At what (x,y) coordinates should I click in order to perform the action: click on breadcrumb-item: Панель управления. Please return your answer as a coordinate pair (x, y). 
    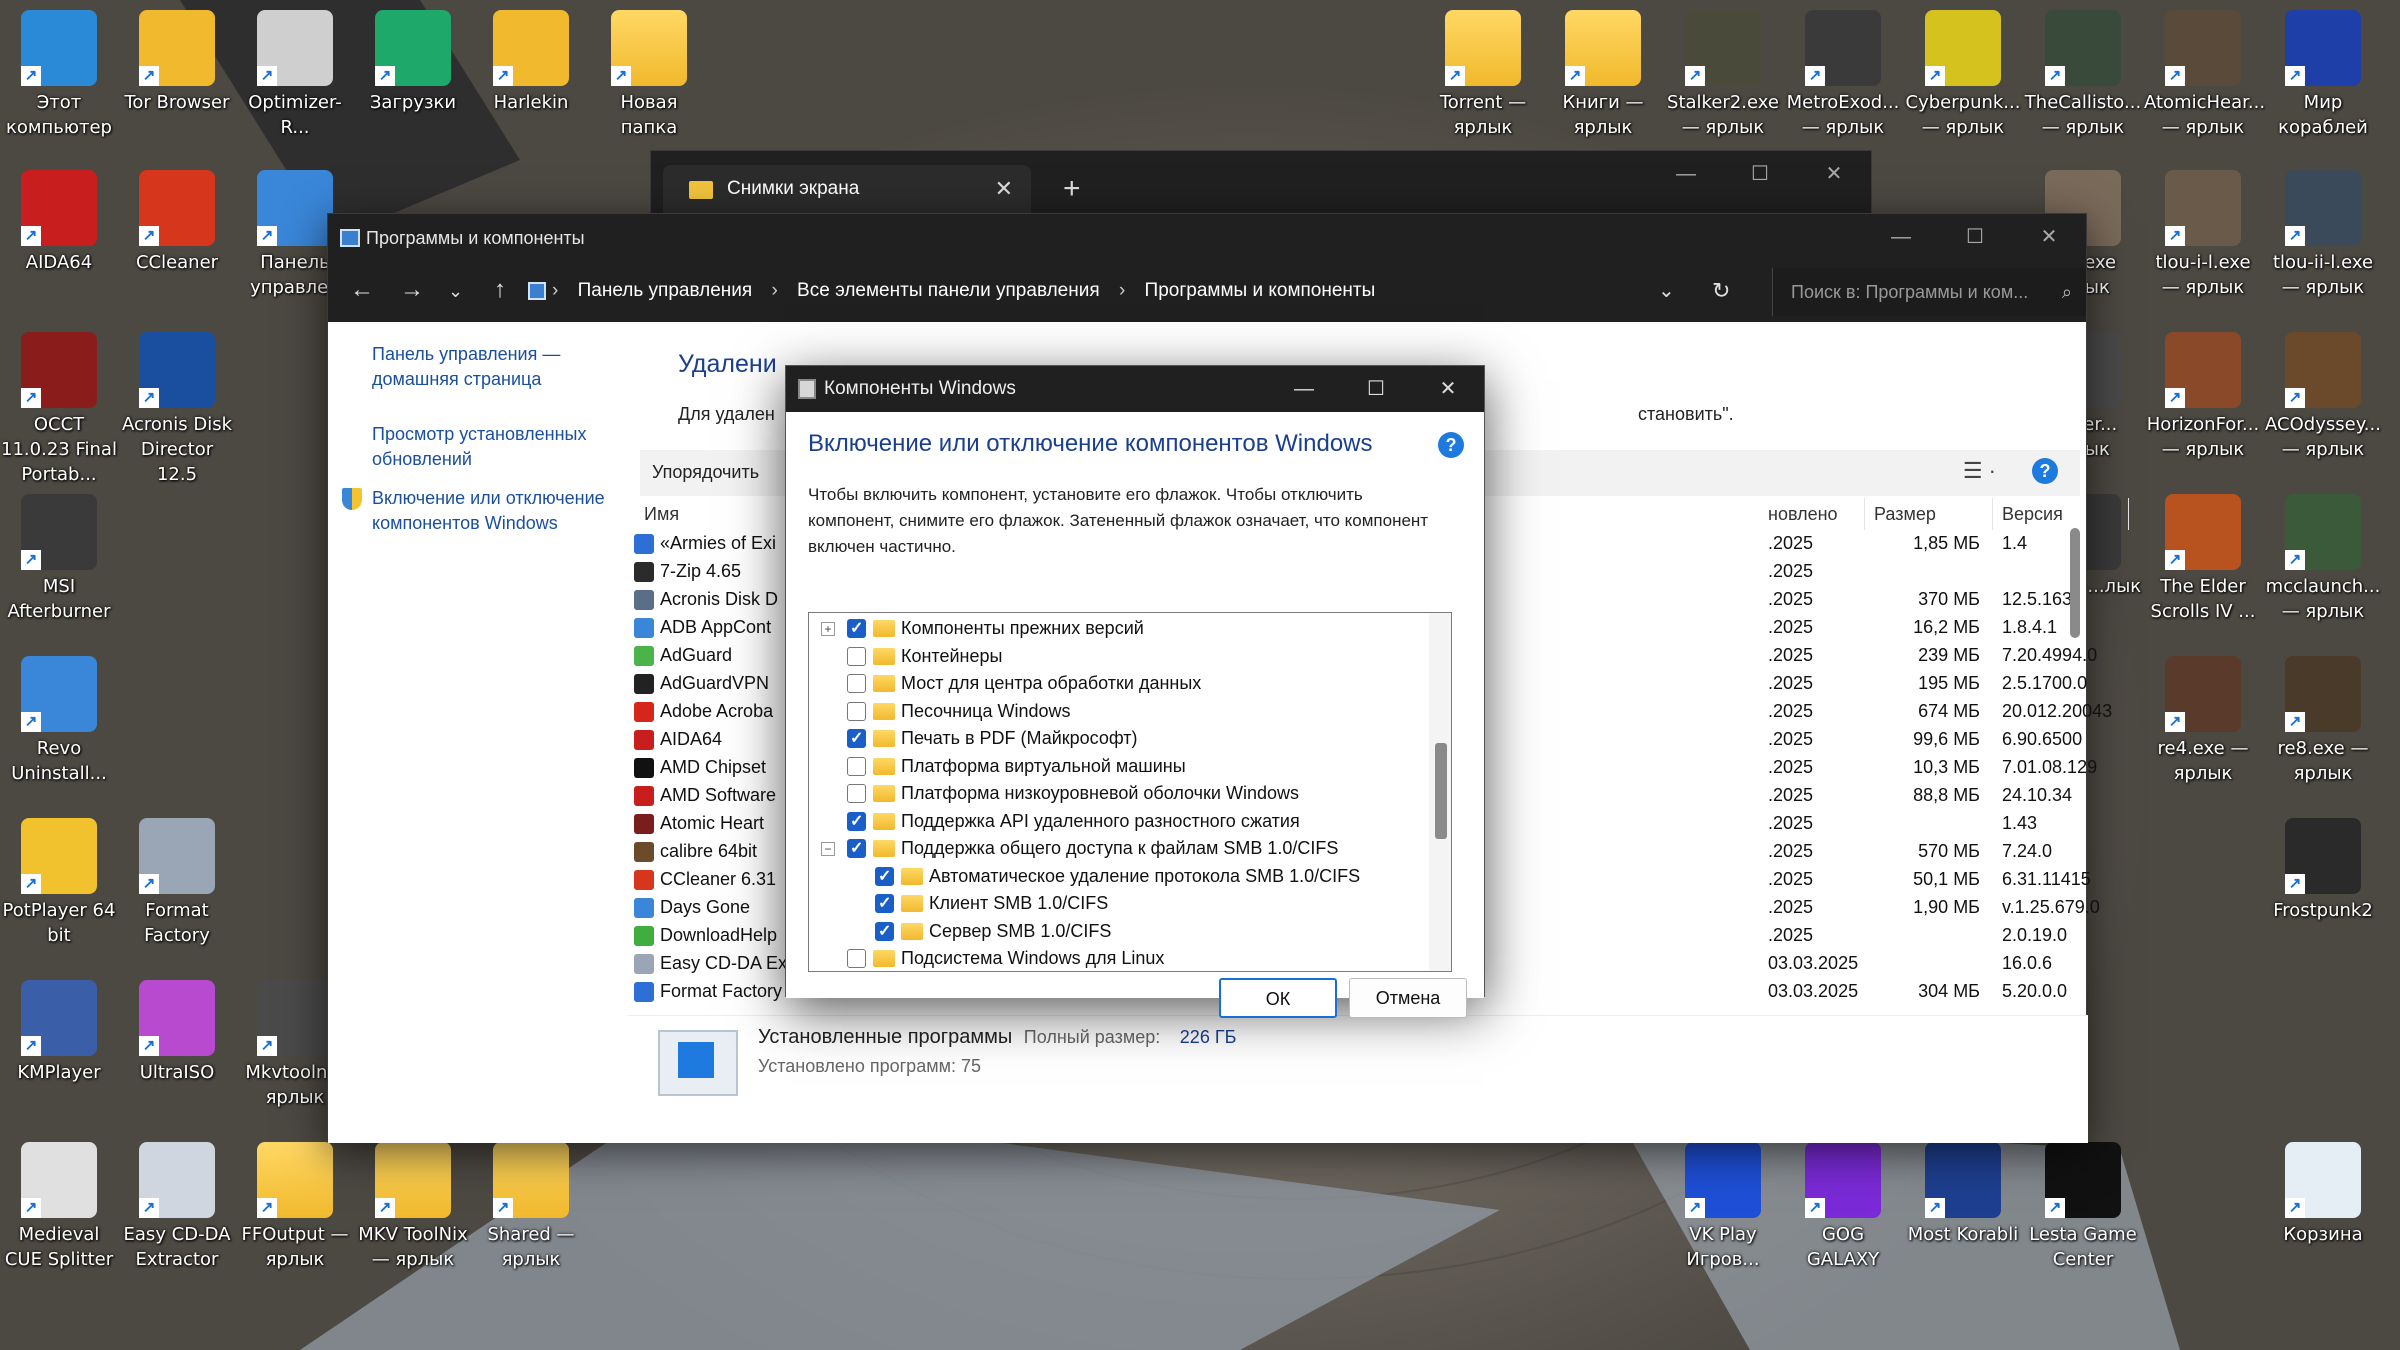
    Looking at the image, I should click on (665, 290).